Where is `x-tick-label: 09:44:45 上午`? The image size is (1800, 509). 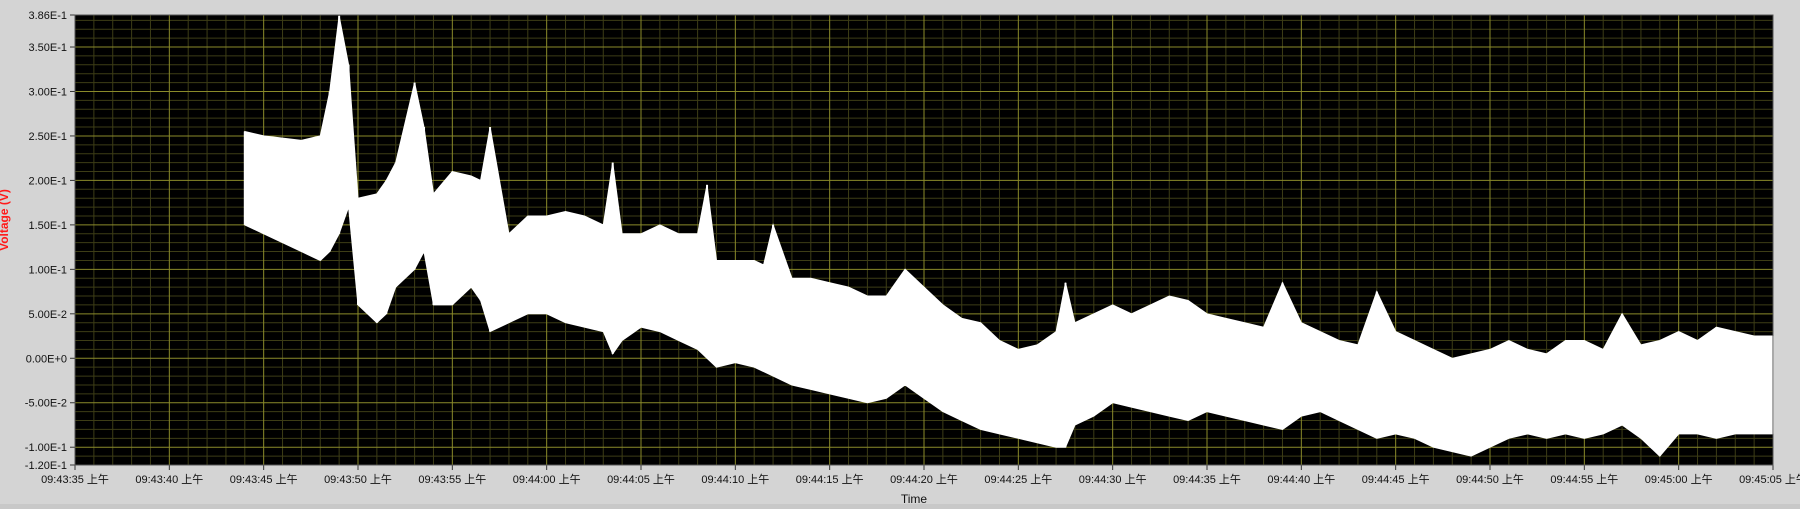 x-tick-label: 09:44:45 上午 is located at coordinates (1396, 479).